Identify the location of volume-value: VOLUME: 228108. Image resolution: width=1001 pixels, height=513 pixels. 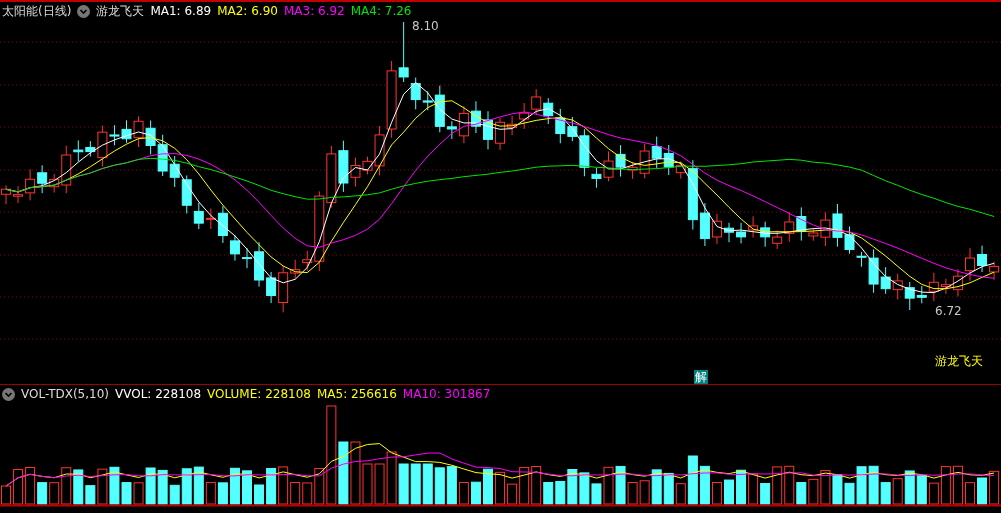
(259, 394).